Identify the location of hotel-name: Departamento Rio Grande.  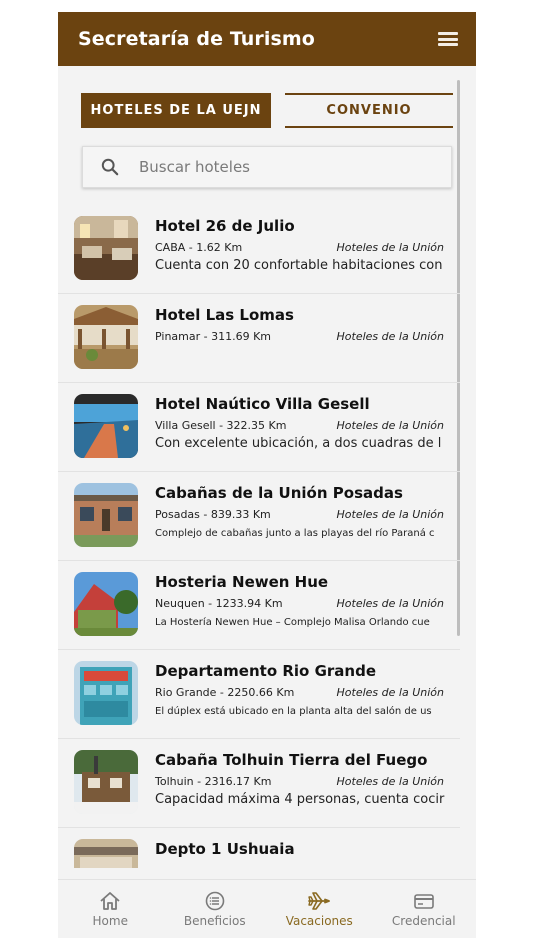
(265, 671).